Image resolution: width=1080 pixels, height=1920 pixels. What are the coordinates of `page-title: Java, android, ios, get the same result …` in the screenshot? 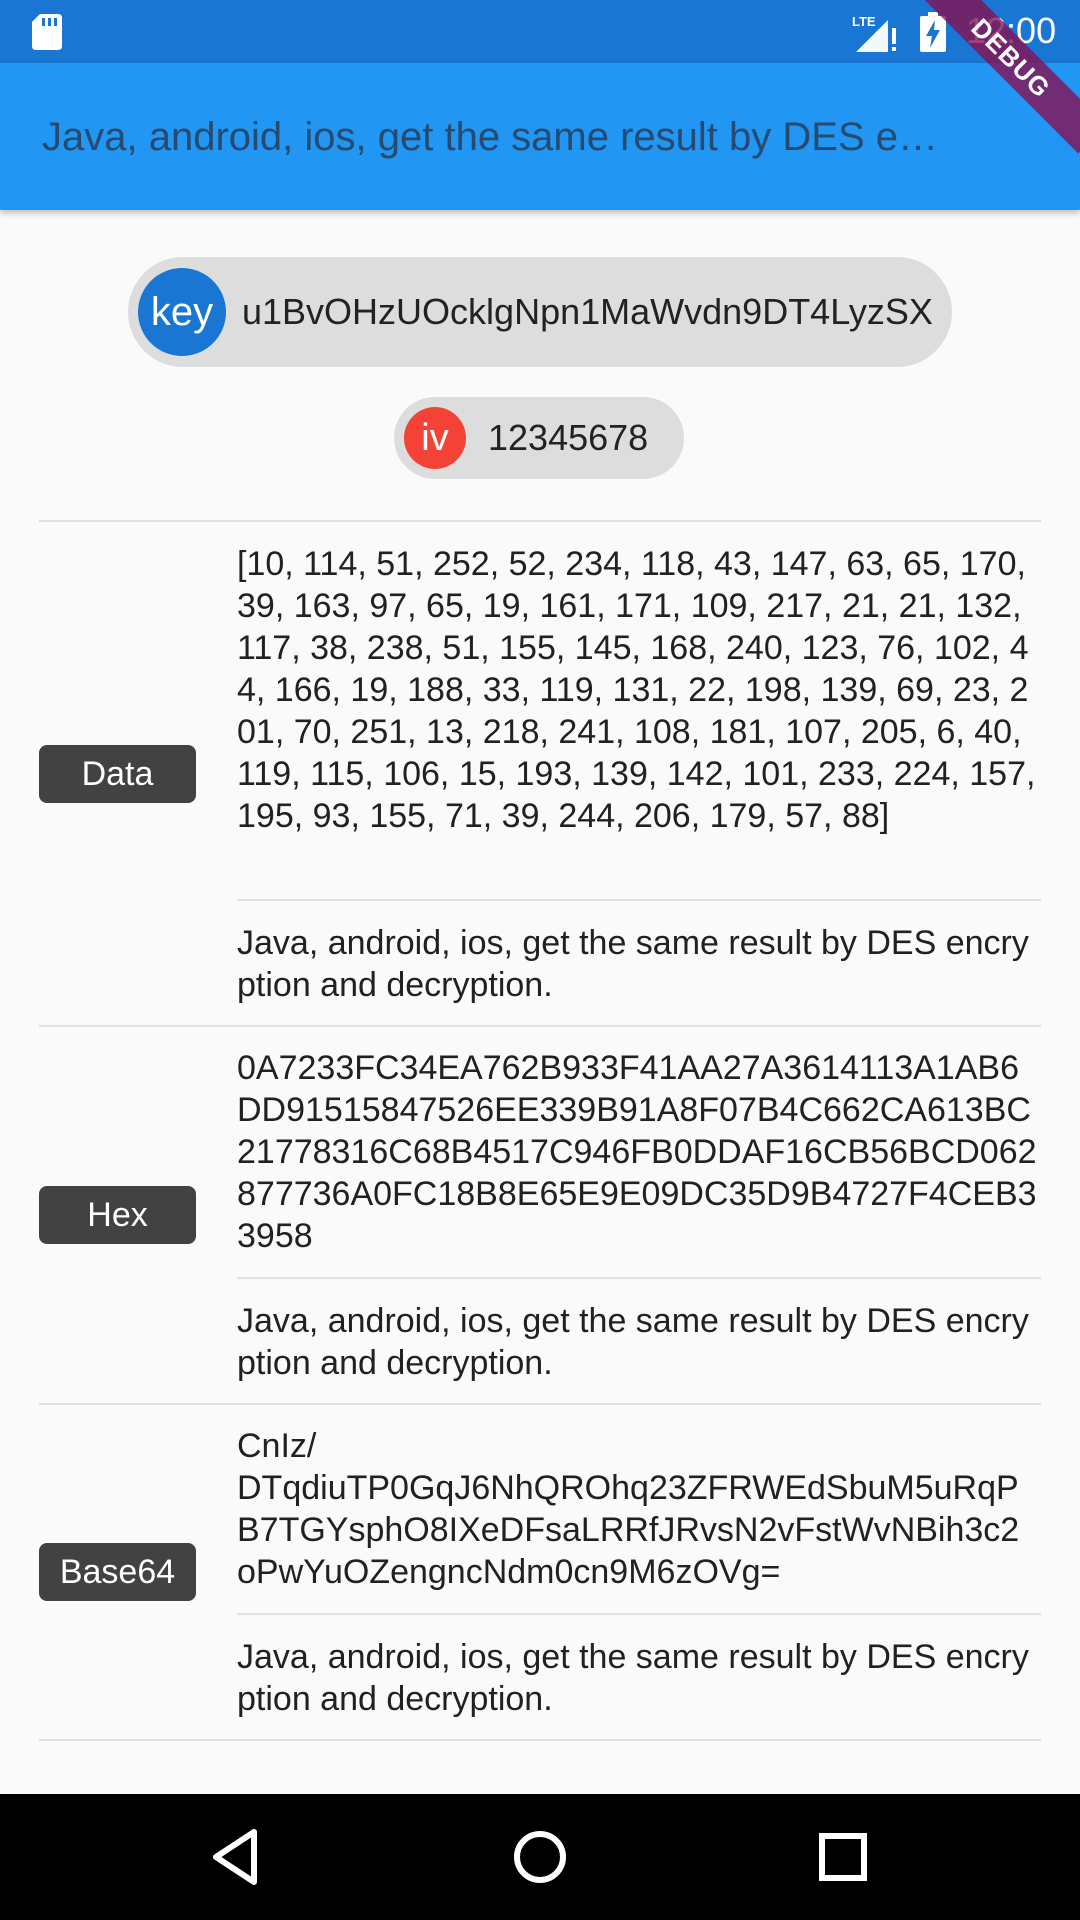 It's located at (492, 137).